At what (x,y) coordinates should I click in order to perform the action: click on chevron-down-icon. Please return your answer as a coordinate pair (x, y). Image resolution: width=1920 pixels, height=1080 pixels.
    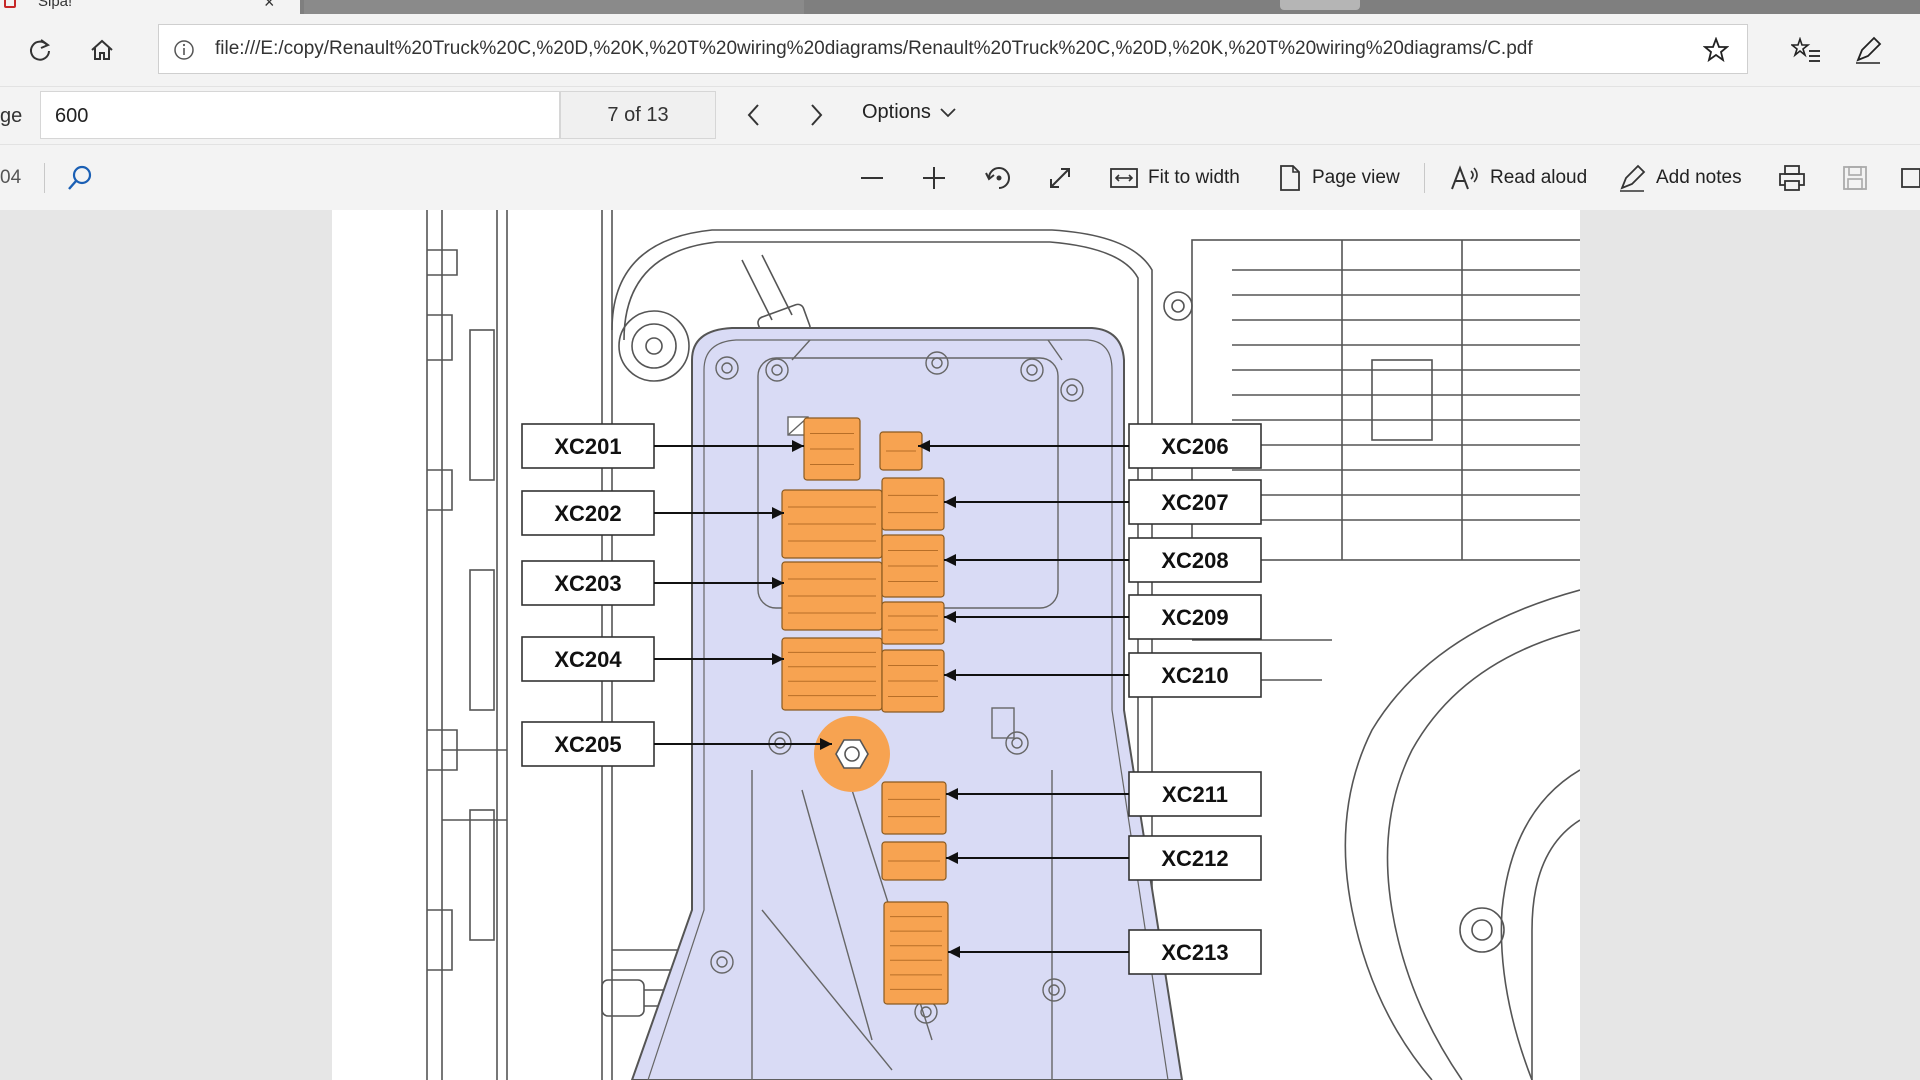
    Looking at the image, I should click on (948, 112).